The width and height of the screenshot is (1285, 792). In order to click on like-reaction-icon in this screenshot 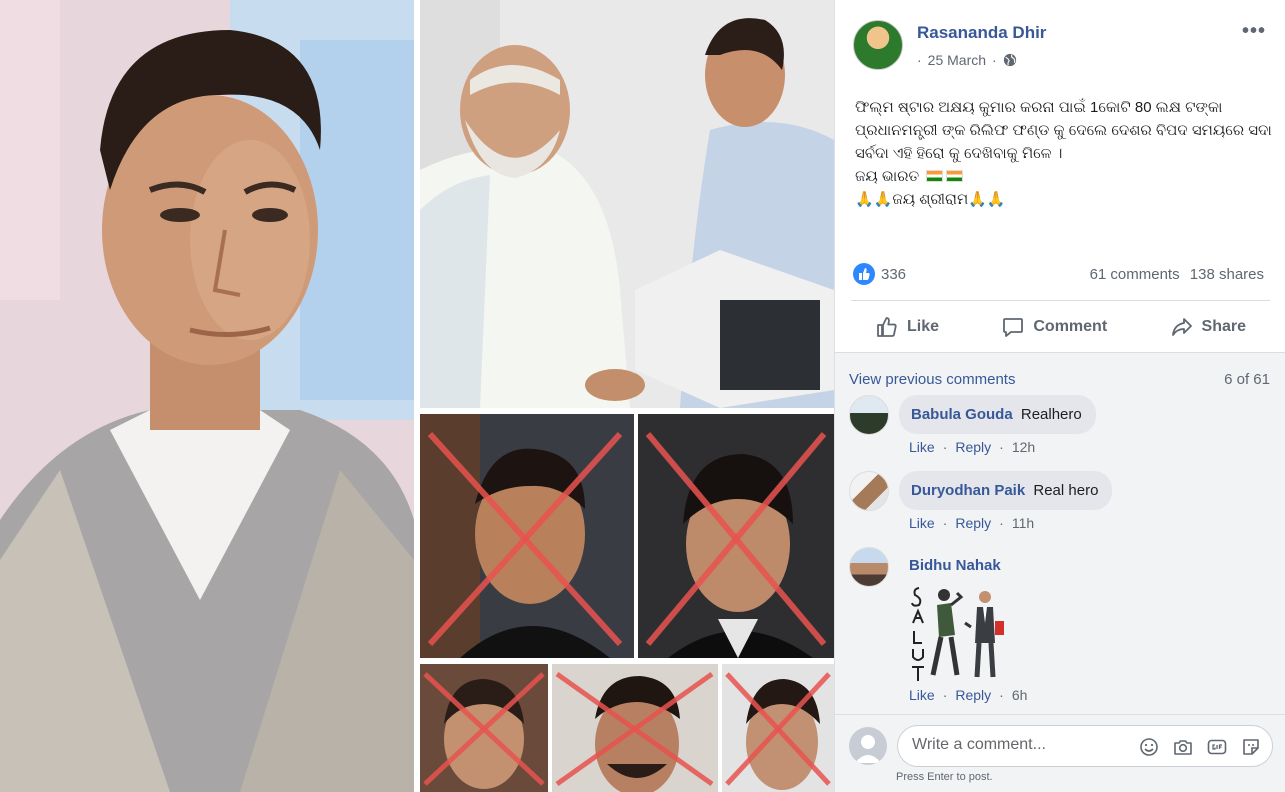, I will do `click(864, 274)`.